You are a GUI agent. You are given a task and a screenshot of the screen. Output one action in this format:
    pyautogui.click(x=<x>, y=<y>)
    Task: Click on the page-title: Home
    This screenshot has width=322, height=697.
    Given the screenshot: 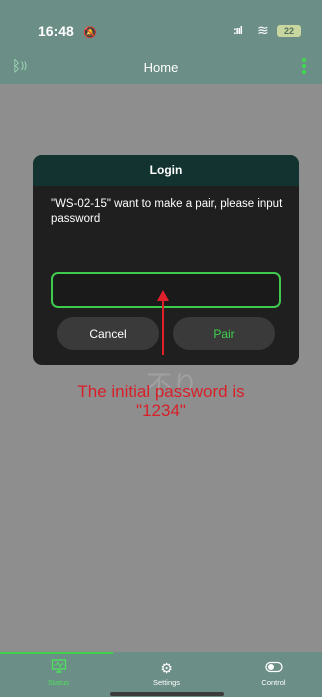 What is the action you would take?
    pyautogui.click(x=161, y=67)
    